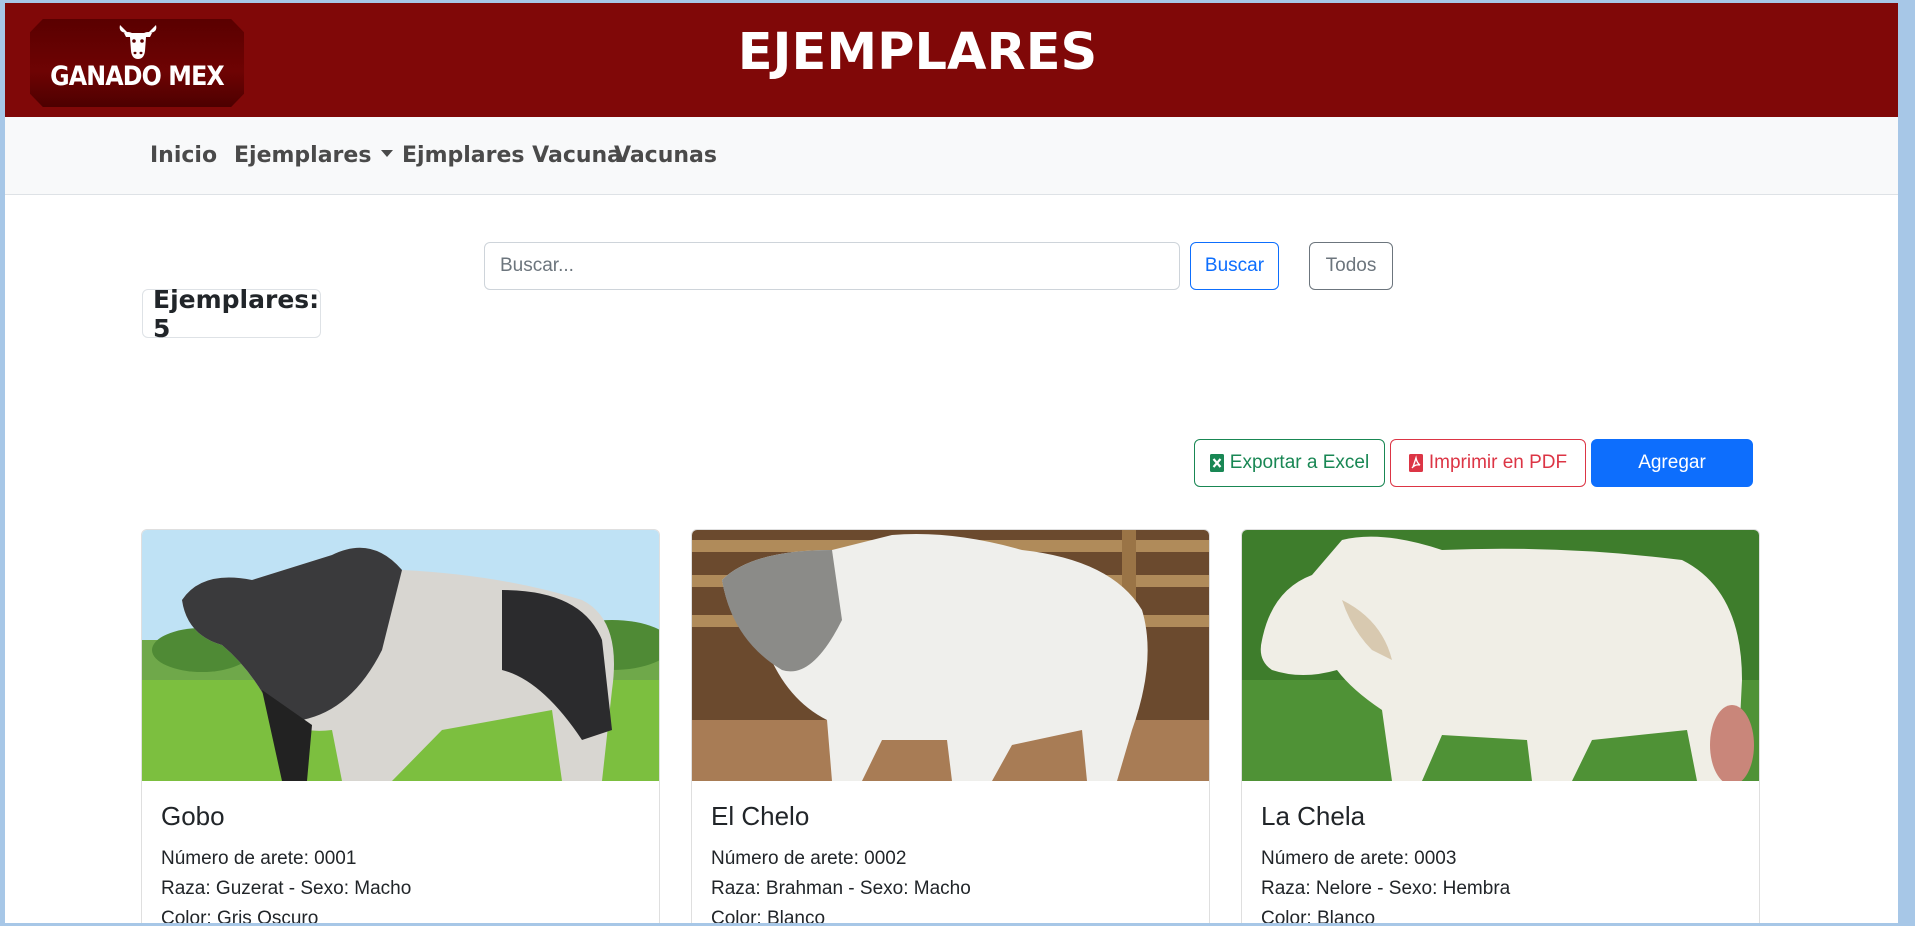 The height and width of the screenshot is (926, 1915). I want to click on nav-item-ejemplares-vacuna: Ejmplares Vacuna, so click(512, 155).